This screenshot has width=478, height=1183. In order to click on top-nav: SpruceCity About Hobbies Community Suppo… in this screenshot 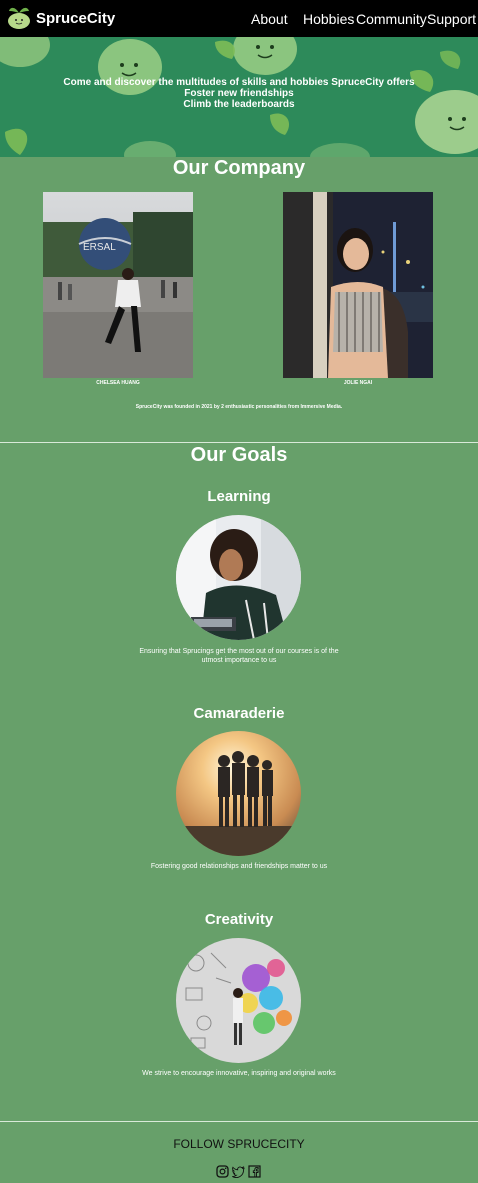, I will do `click(239, 18)`.